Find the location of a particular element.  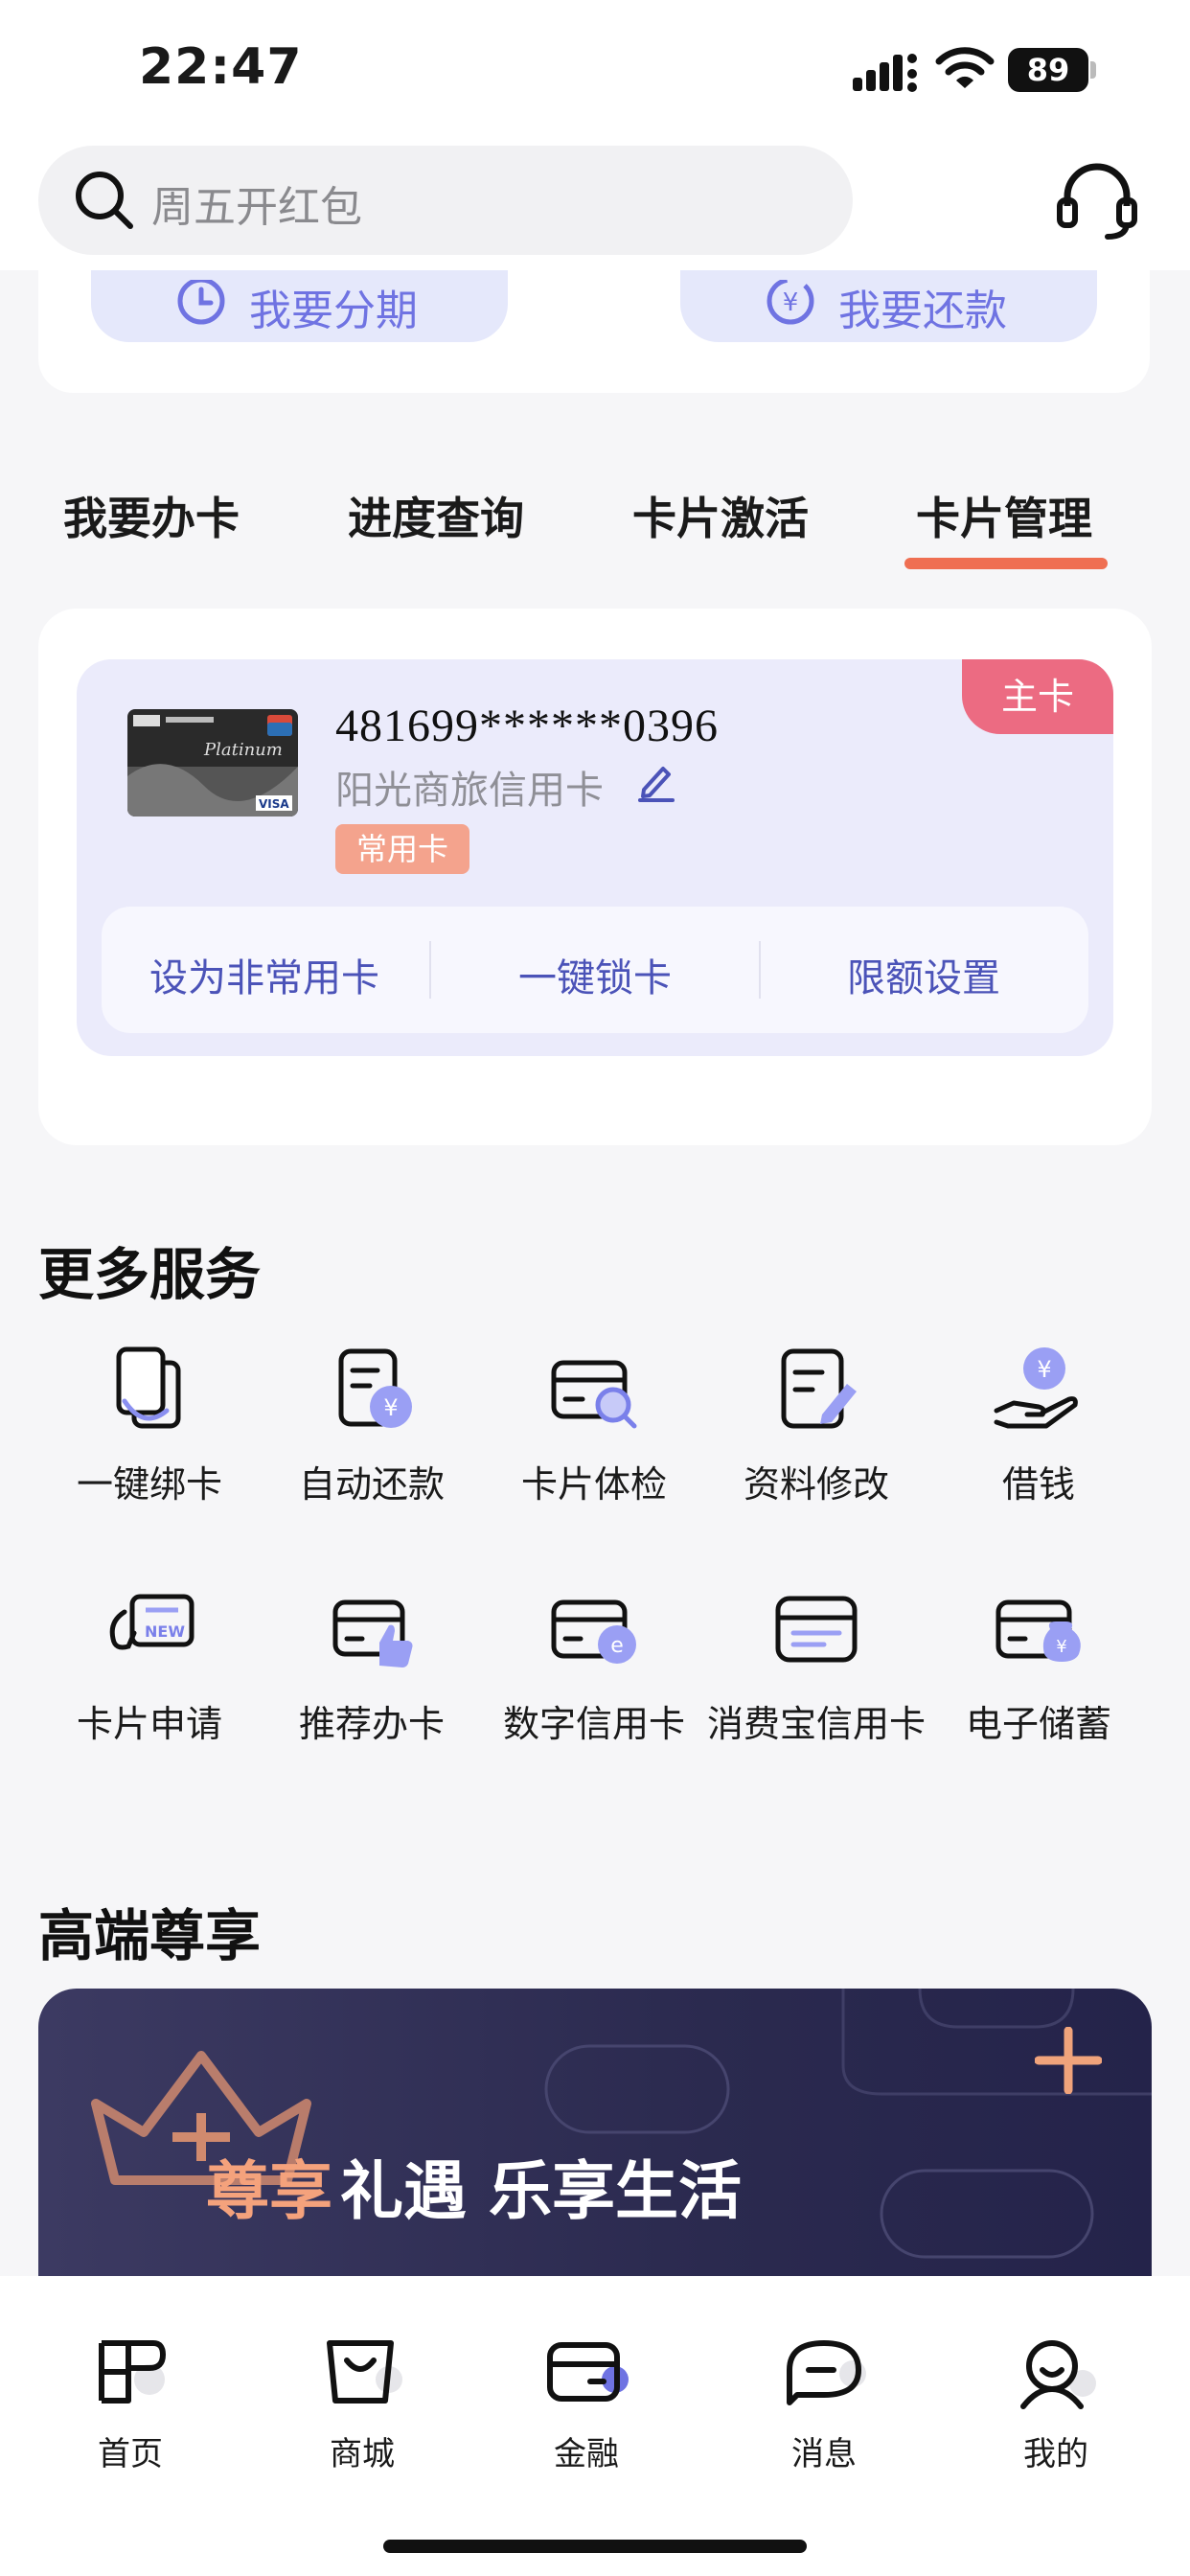

search-bar: 周五开红包 is located at coordinates (445, 200).